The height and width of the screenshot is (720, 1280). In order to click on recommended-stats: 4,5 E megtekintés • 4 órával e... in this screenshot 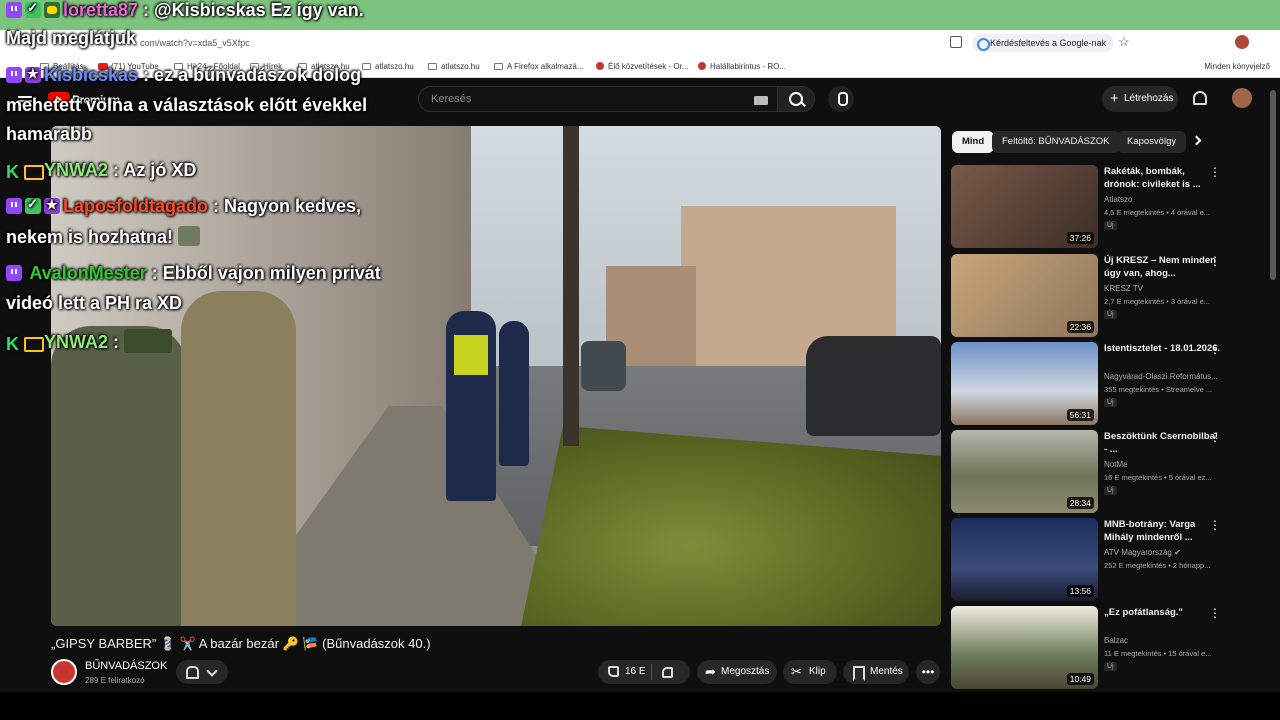, I will do `click(1157, 212)`.